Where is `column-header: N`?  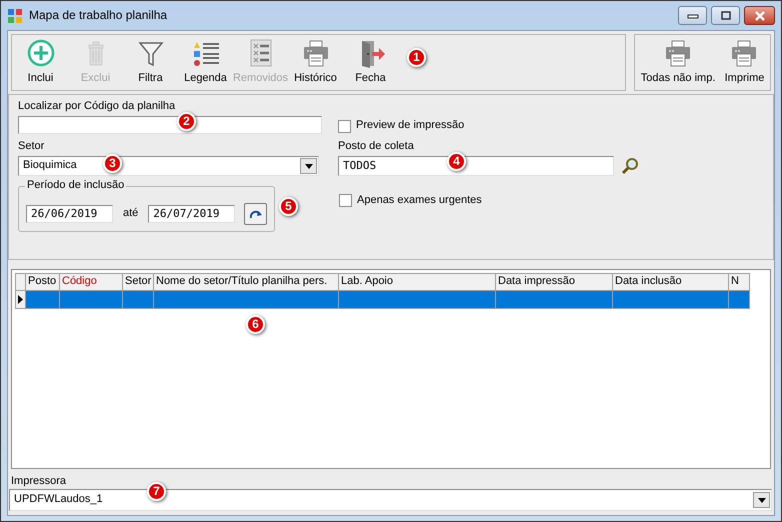
column-header: N is located at coordinates (739, 282).